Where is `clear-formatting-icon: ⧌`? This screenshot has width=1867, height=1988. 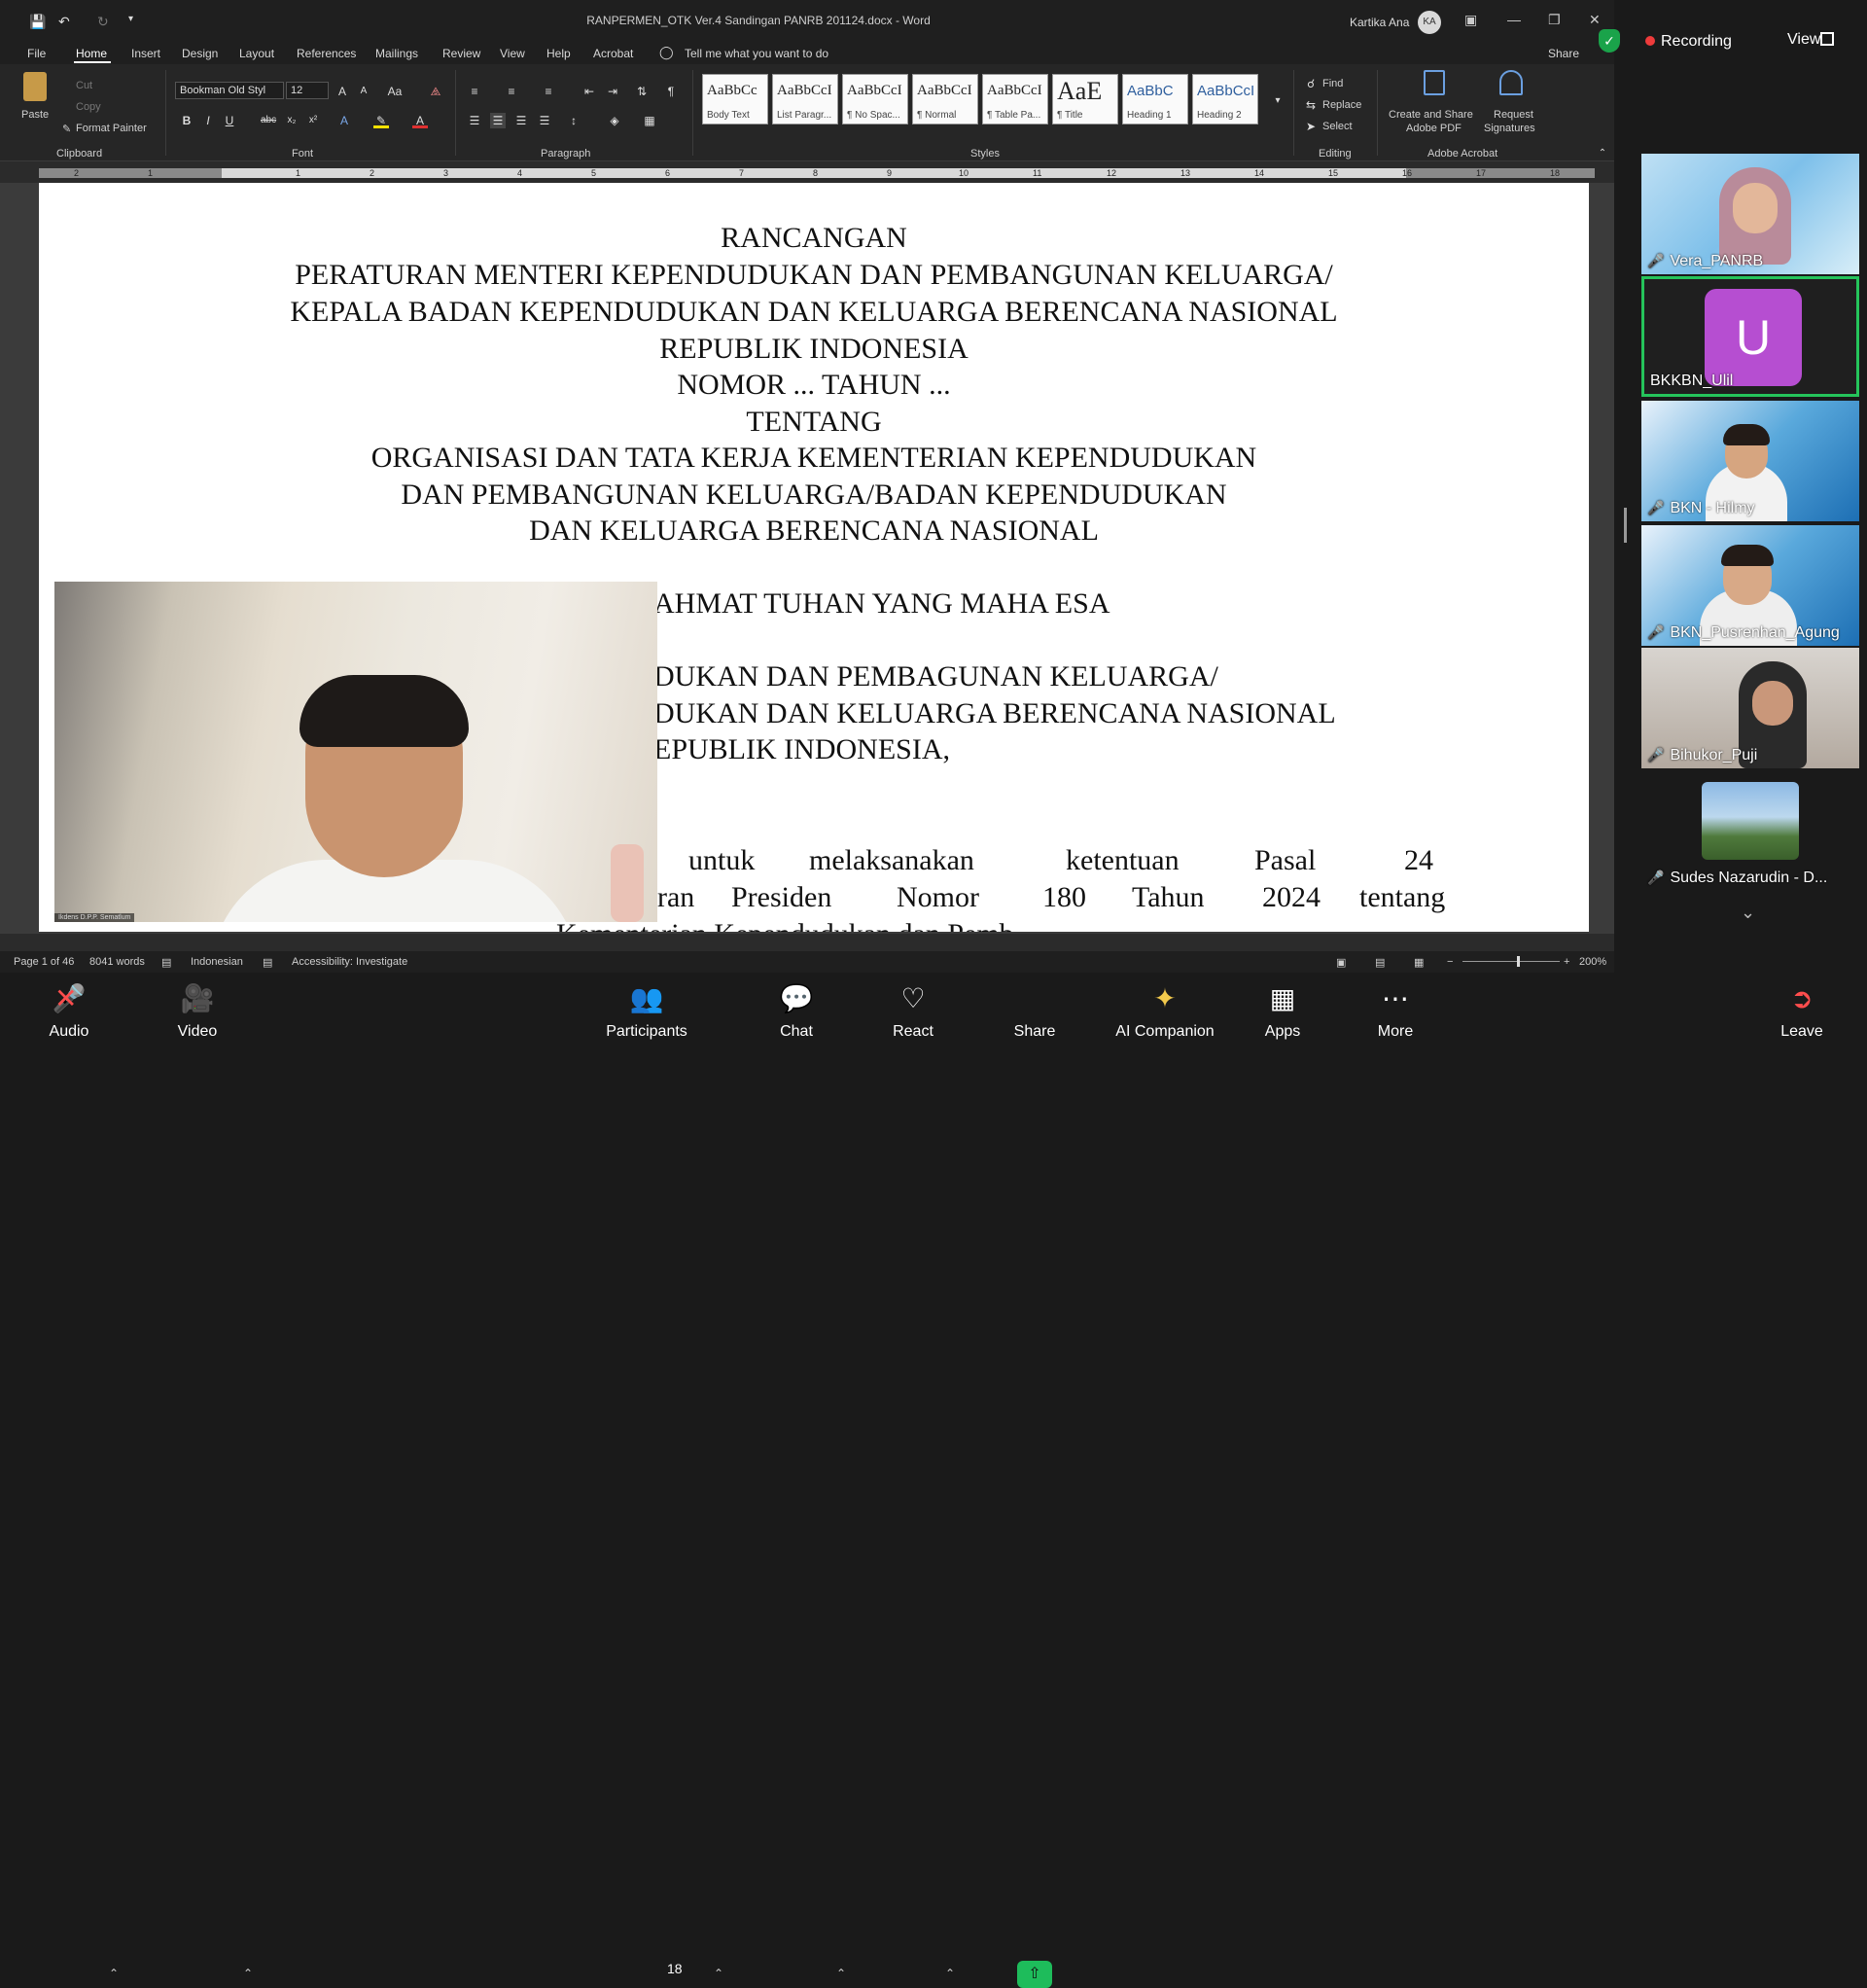 clear-formatting-icon: ⧌ is located at coordinates (435, 91).